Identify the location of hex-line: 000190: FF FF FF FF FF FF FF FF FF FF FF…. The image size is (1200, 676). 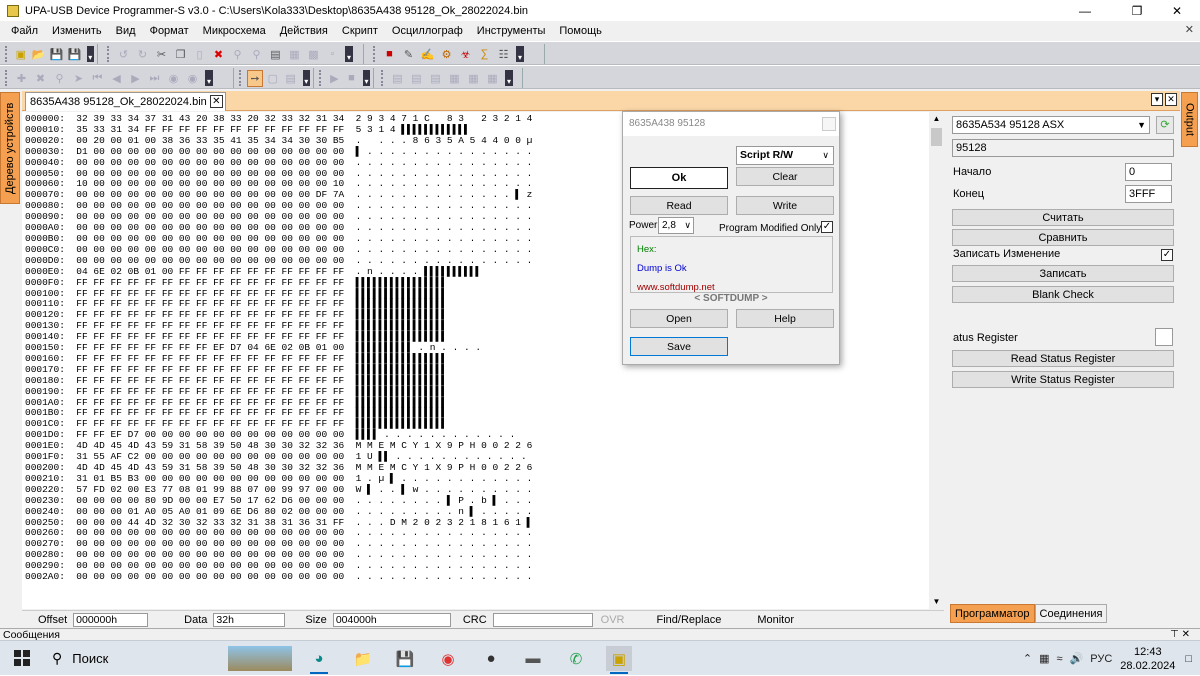
(278, 392).